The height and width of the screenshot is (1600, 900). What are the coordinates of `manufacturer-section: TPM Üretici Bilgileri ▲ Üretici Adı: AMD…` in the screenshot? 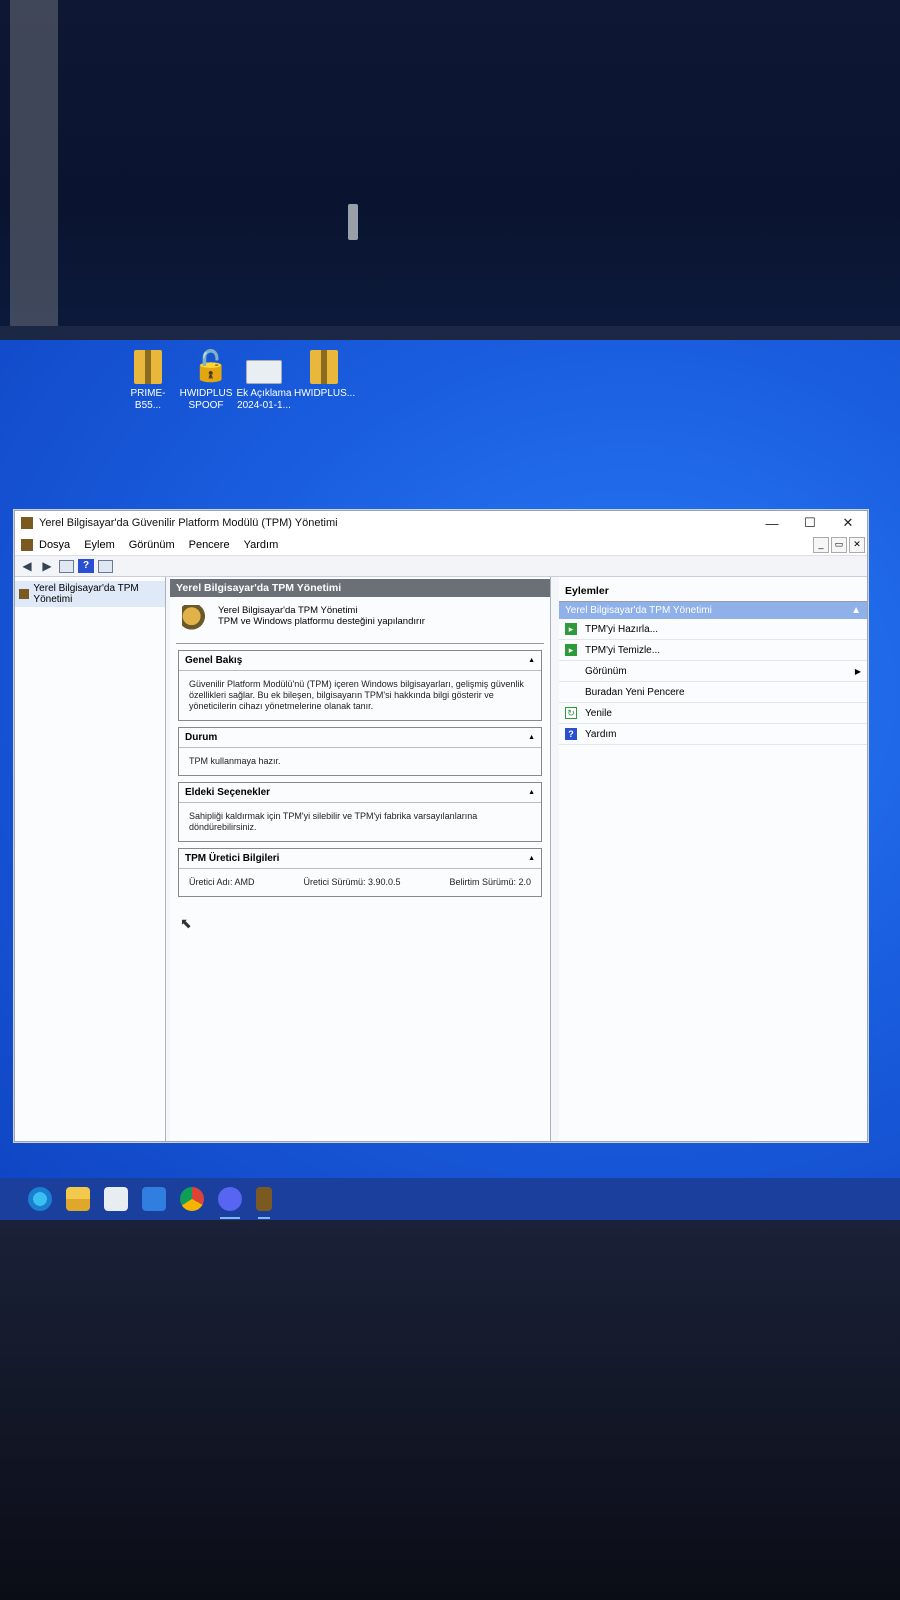 It's located at (360, 872).